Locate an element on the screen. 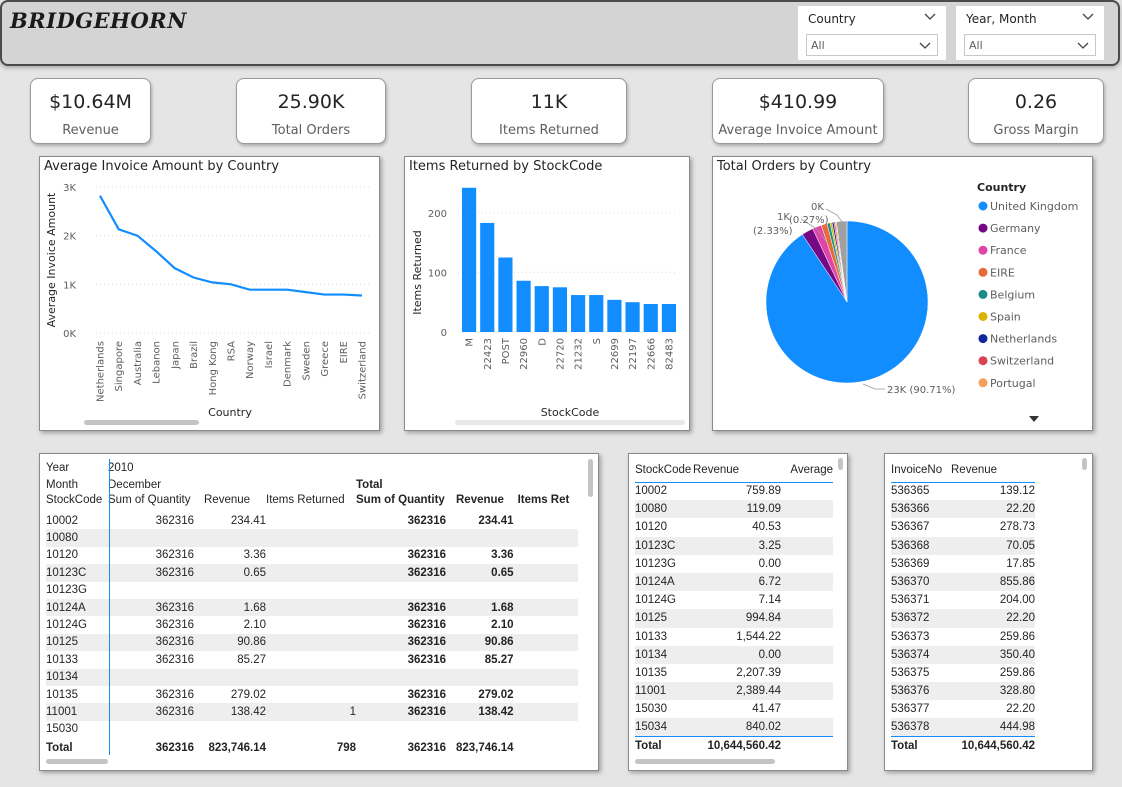 This screenshot has width=1122, height=787. table-row: 536377 22.20 is located at coordinates (963, 709).